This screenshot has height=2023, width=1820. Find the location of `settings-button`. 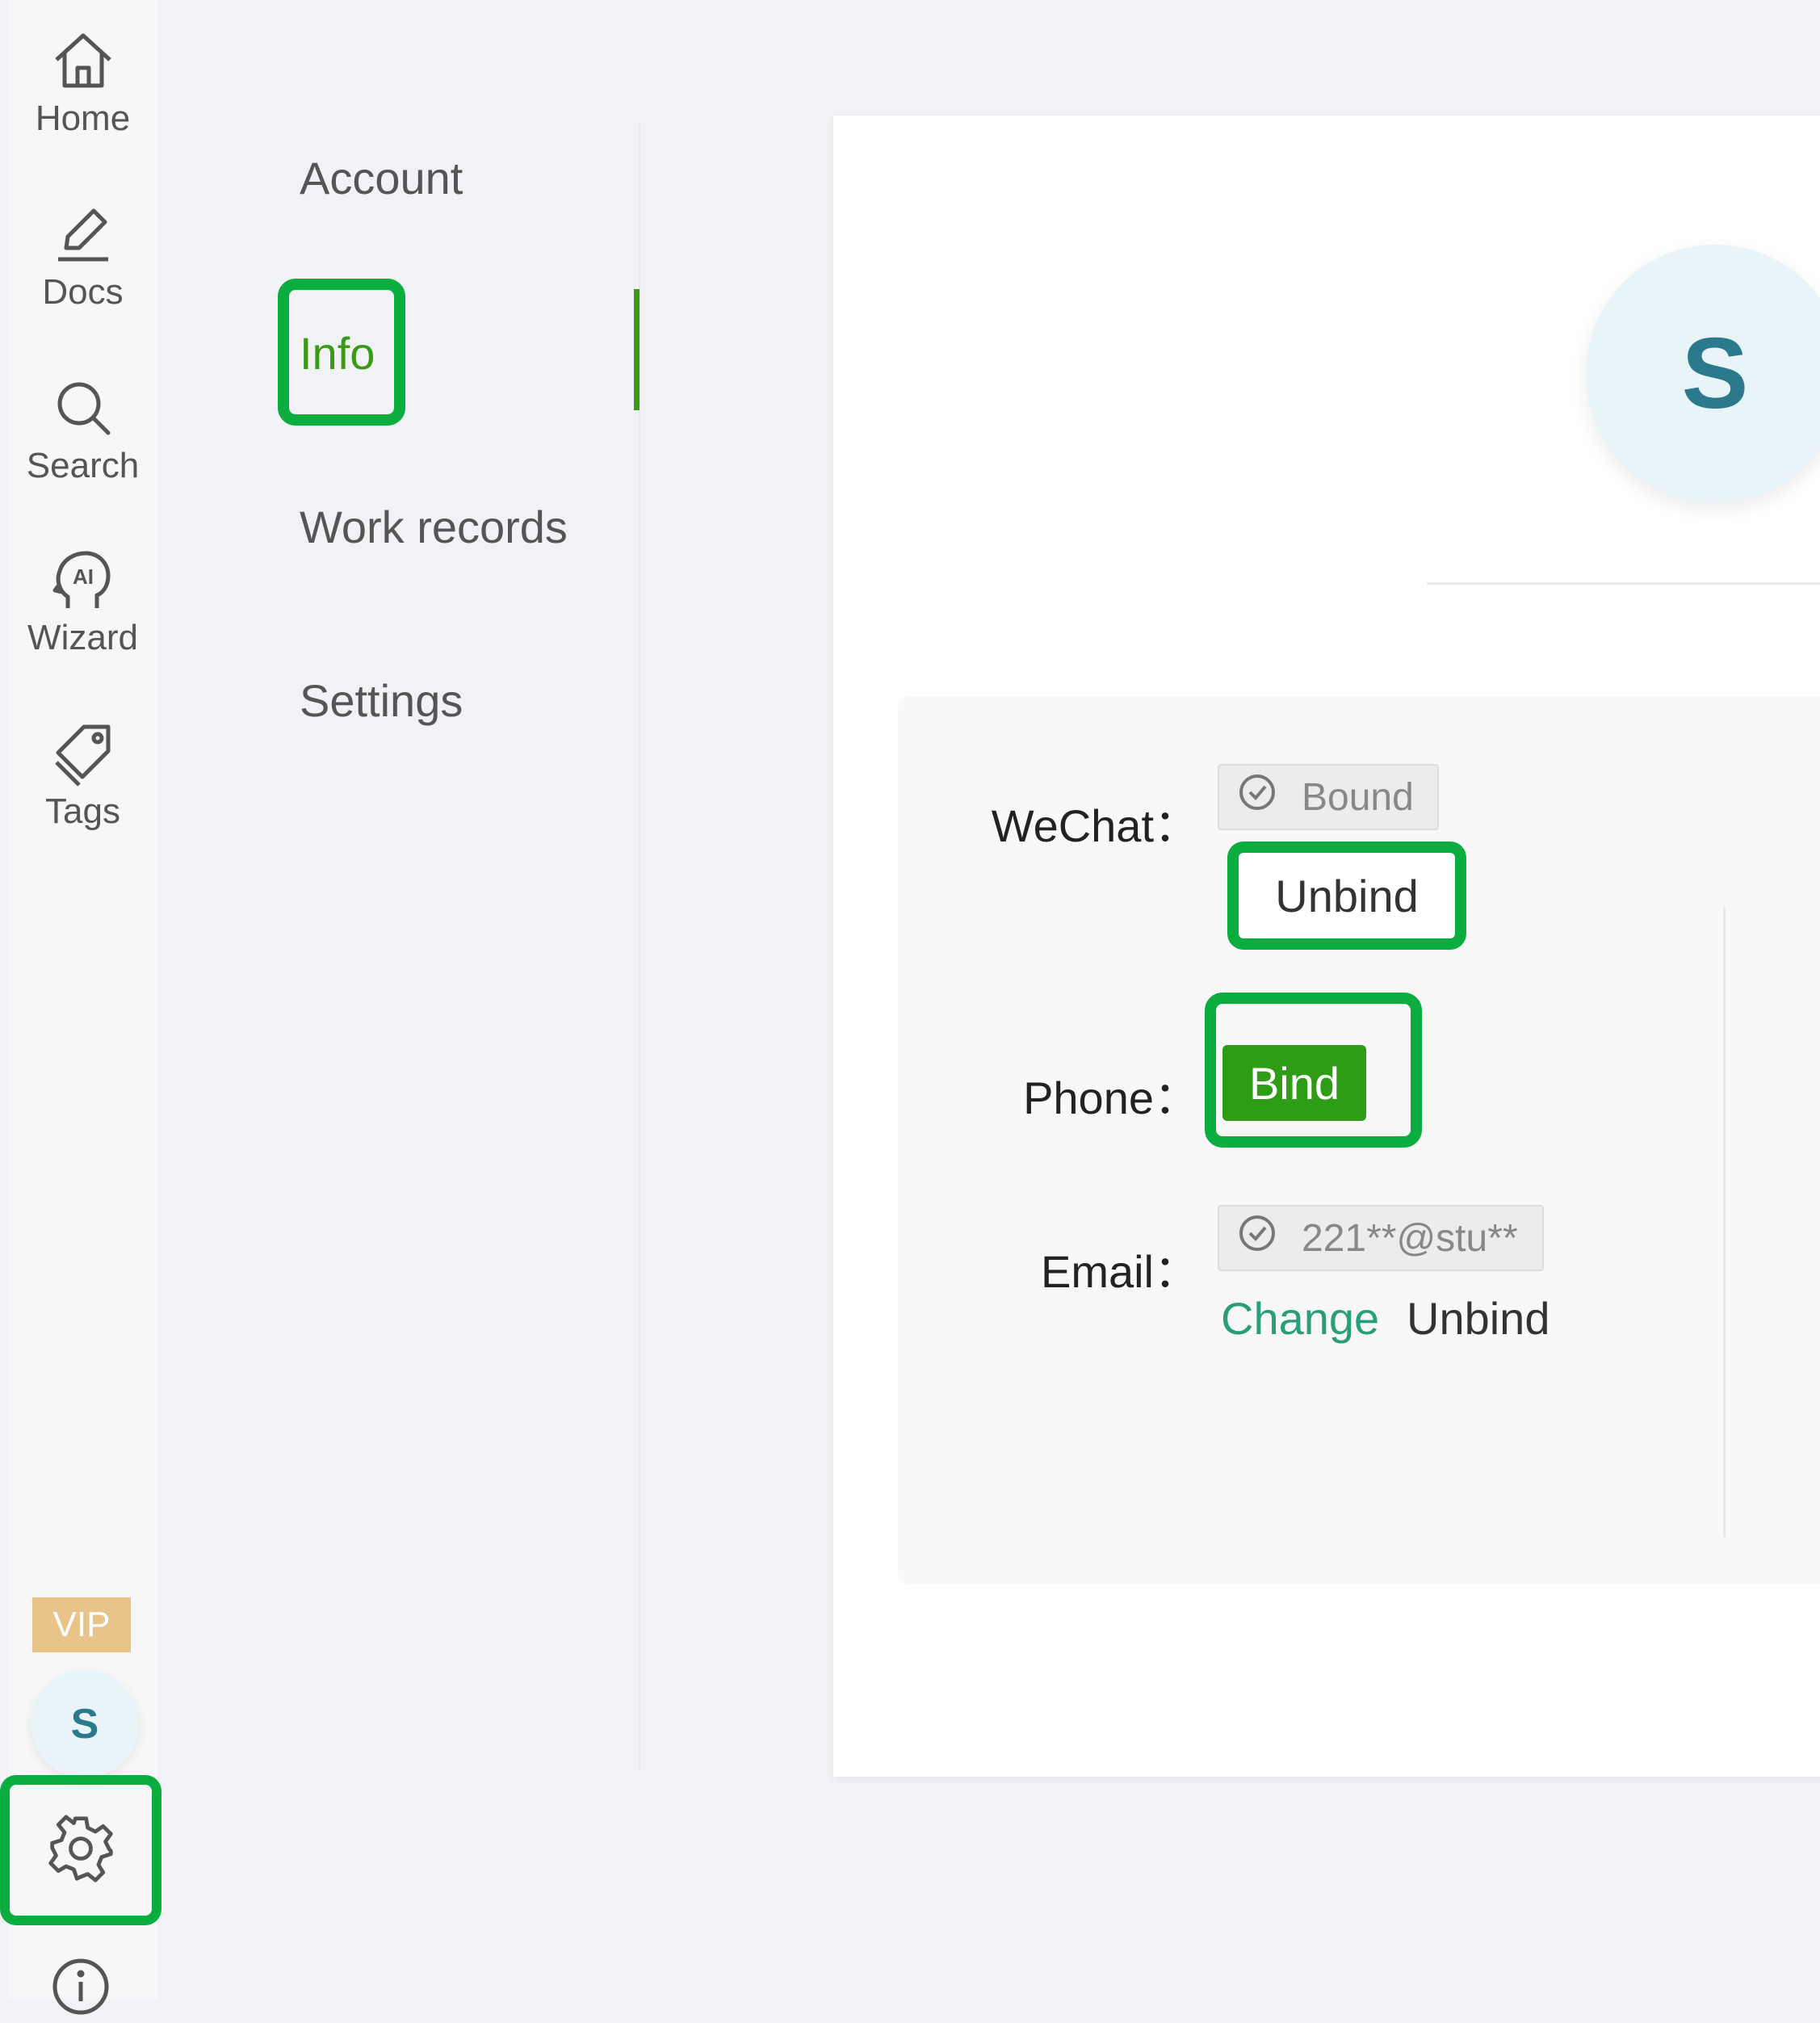

settings-button is located at coordinates (80, 1850).